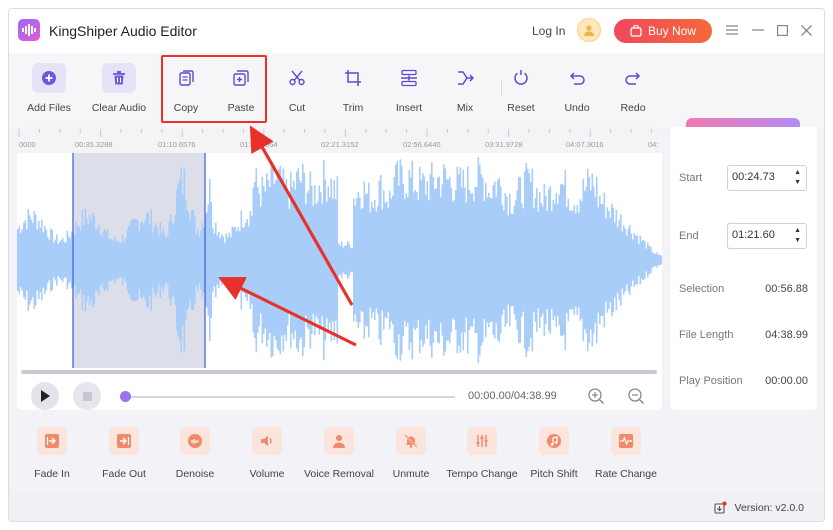 Image resolution: width=833 pixels, height=530 pixels. Describe the element at coordinates (589, 30) in the screenshot. I see `avatar` at that location.